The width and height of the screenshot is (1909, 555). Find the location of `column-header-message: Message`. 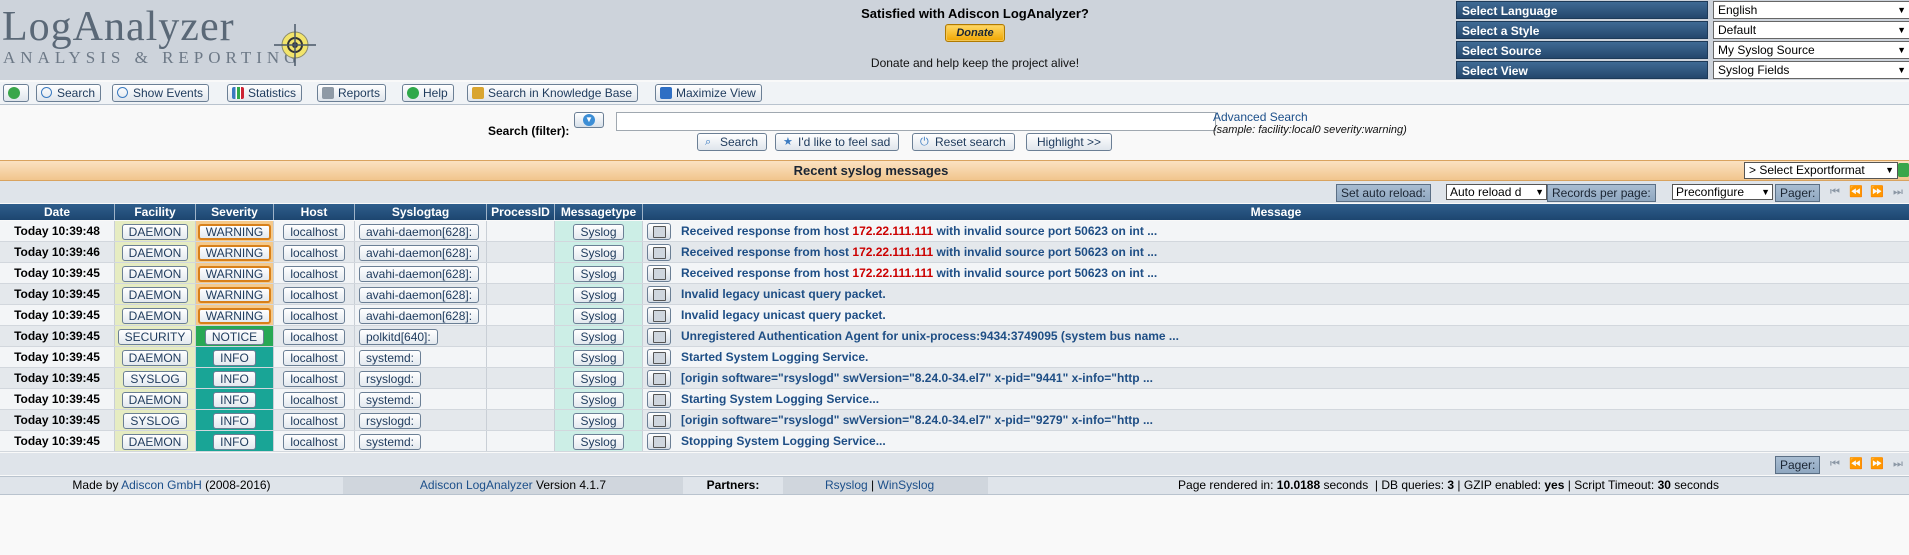

column-header-message: Message is located at coordinates (1276, 212).